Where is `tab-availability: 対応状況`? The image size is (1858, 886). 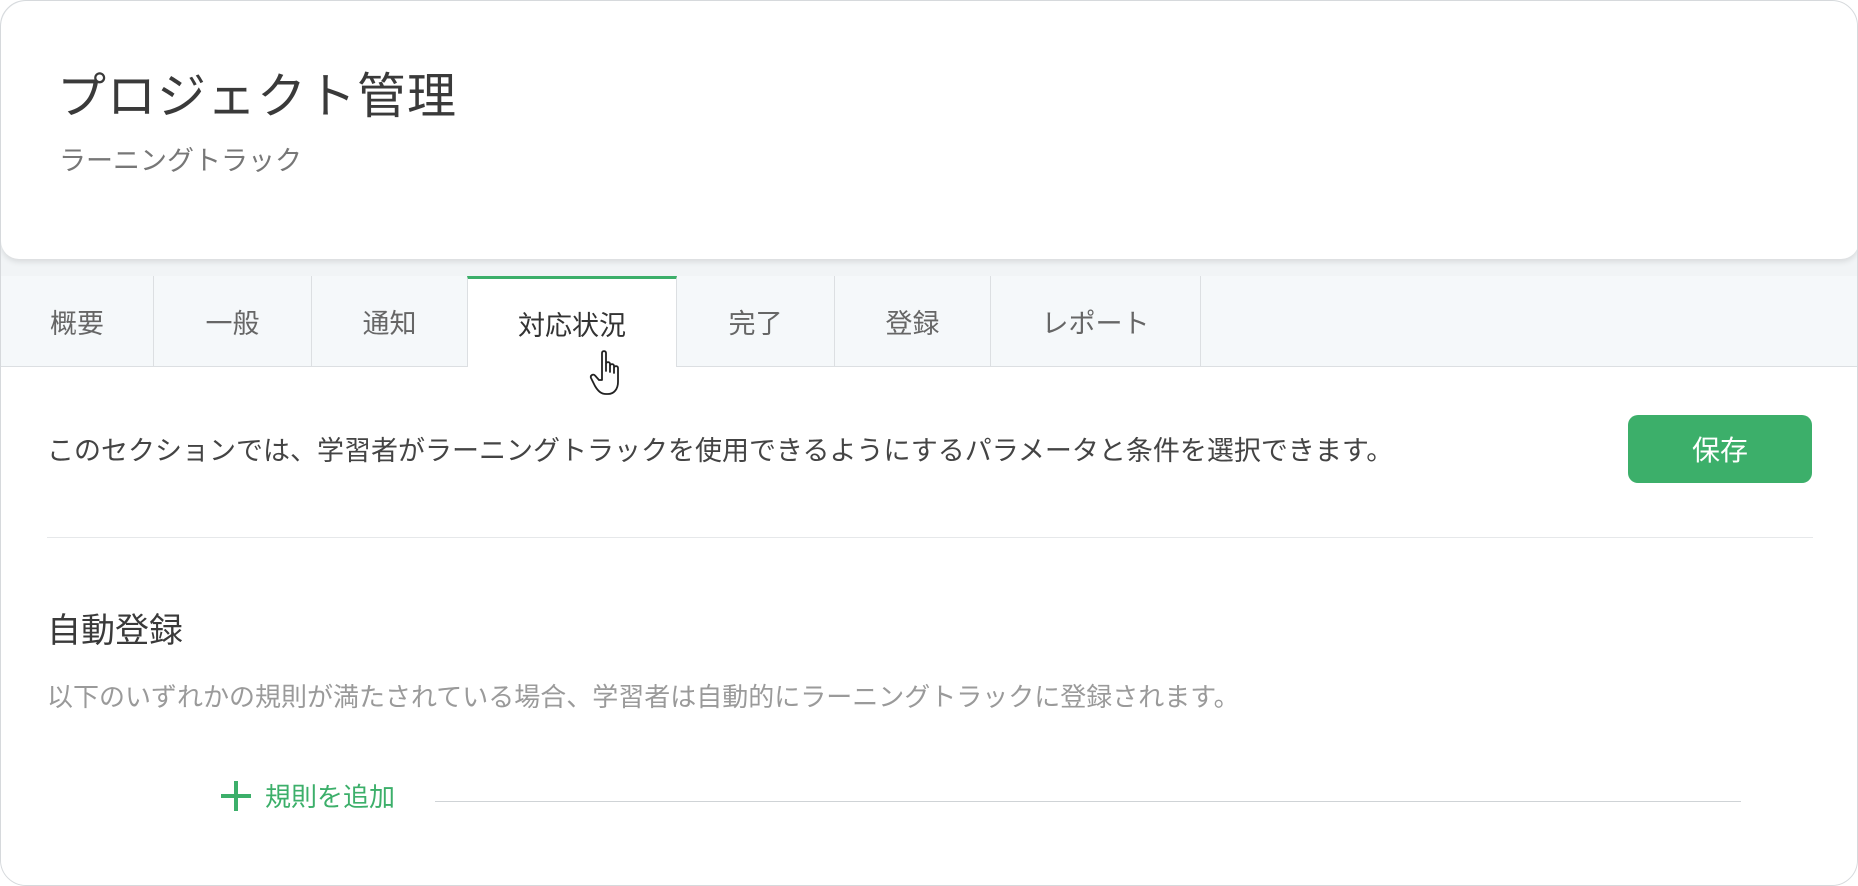 tab-availability: 対応状況 is located at coordinates (572, 322).